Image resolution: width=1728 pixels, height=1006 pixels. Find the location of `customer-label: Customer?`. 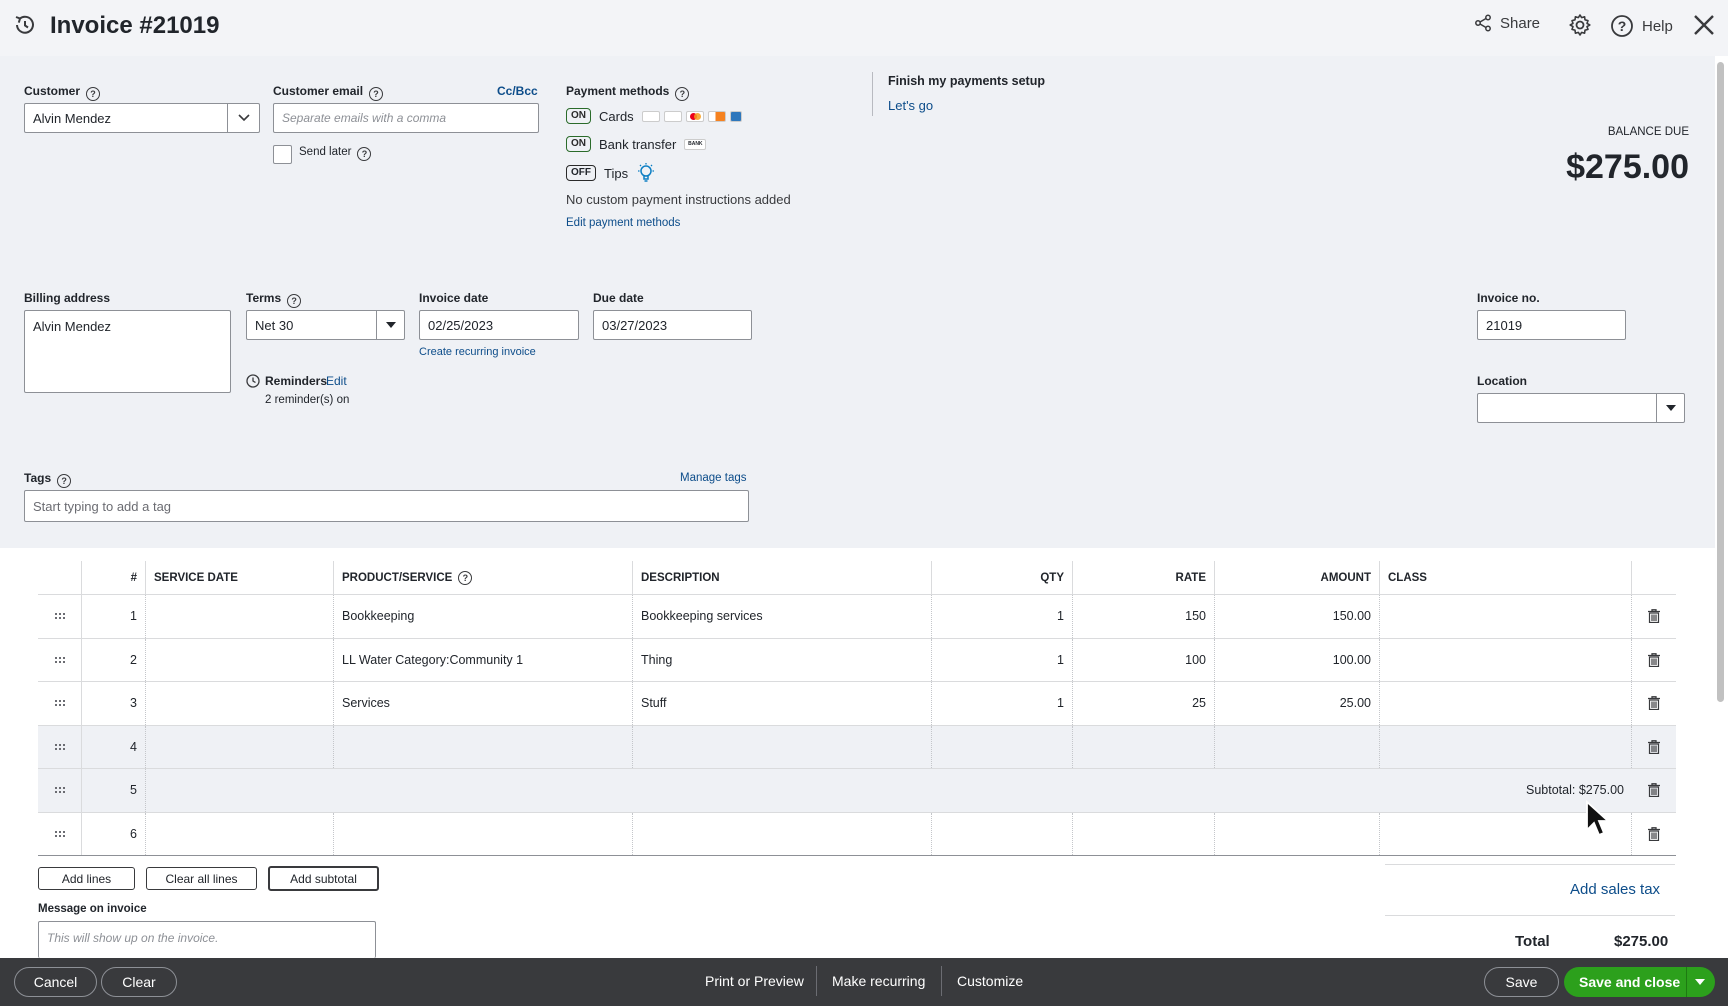

customer-label: Customer? is located at coordinates (62, 92).